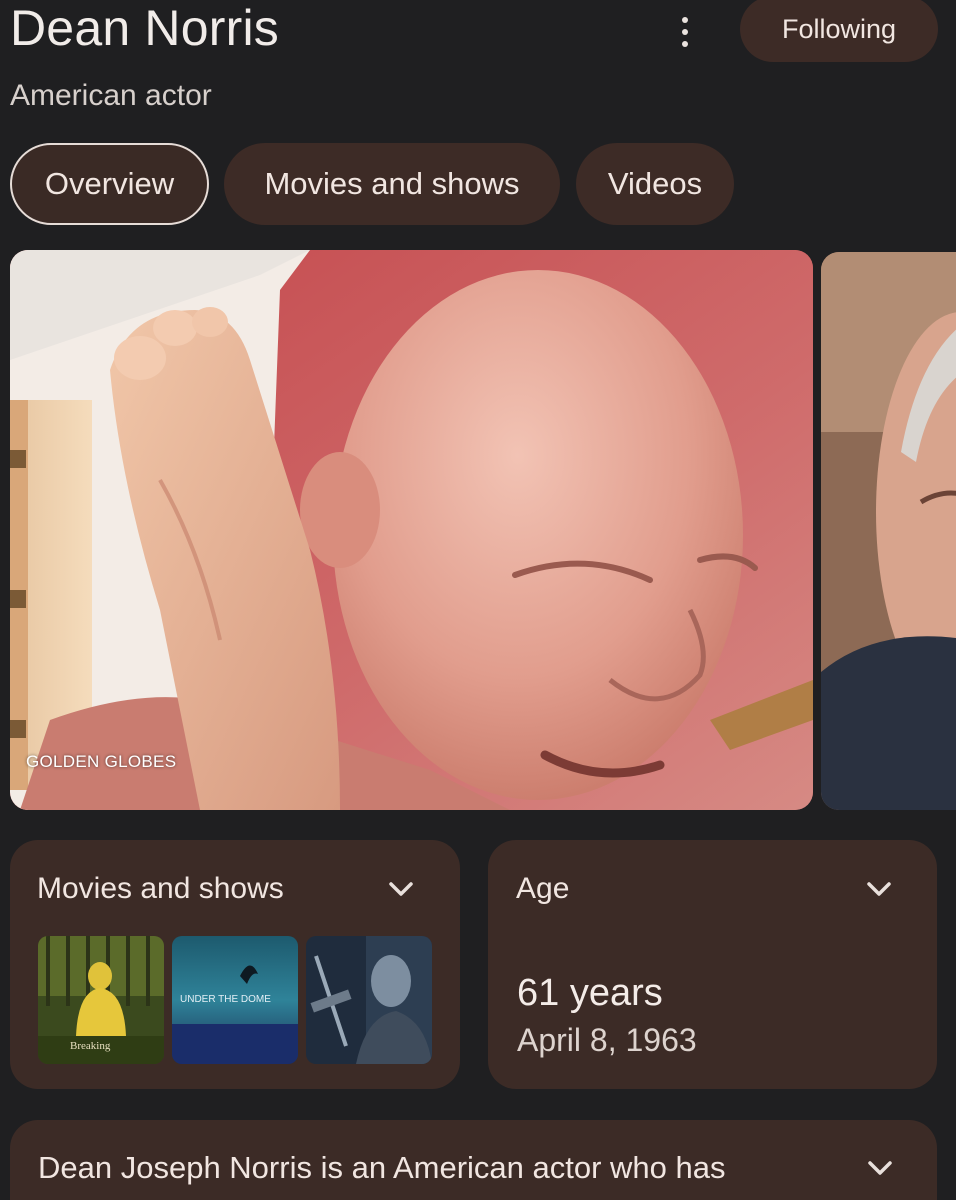  I want to click on birth-date: April 8, 1963, so click(607, 1040).